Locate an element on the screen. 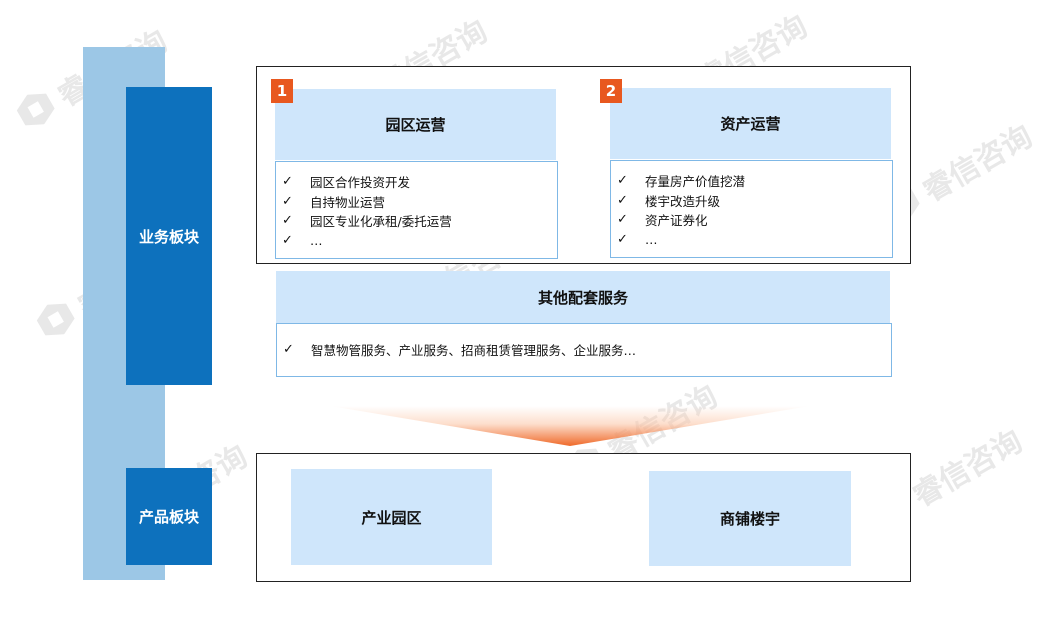 Image resolution: width=1040 pixels, height=631 pixels. other-services-title: 其他配套服务 is located at coordinates (582, 297).